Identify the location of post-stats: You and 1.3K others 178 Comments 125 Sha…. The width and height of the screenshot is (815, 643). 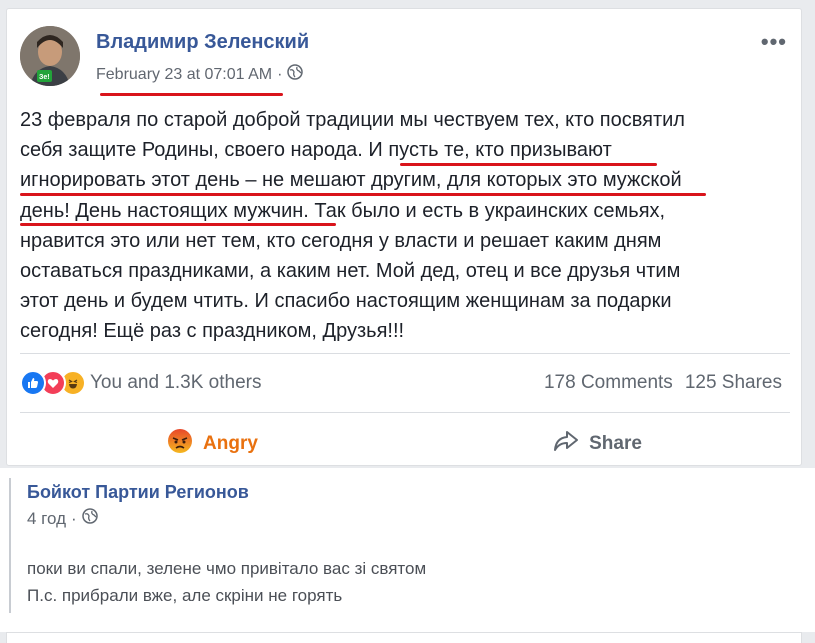
(401, 383).